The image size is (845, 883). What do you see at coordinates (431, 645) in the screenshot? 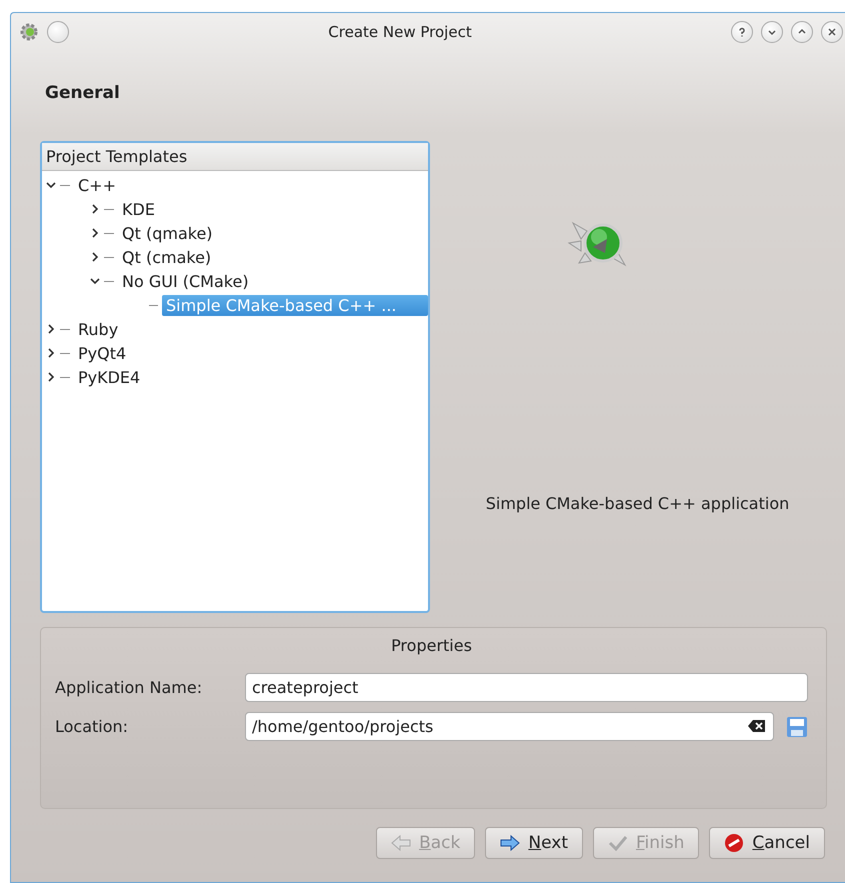
I see `group-title: Properties` at bounding box center [431, 645].